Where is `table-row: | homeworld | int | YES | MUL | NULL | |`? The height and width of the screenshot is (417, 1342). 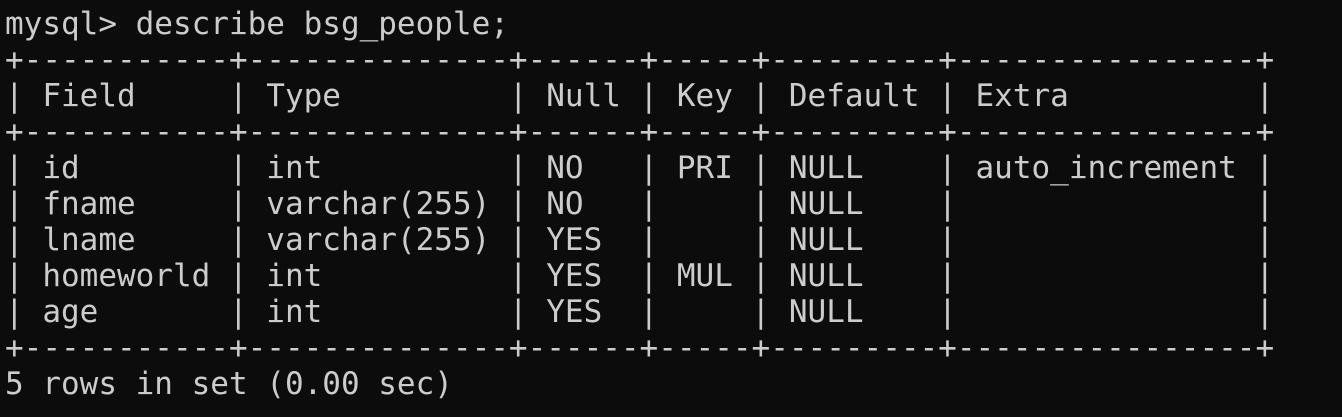 table-row: | homeworld | int | YES | MUL | NULL | | is located at coordinates (640, 276).